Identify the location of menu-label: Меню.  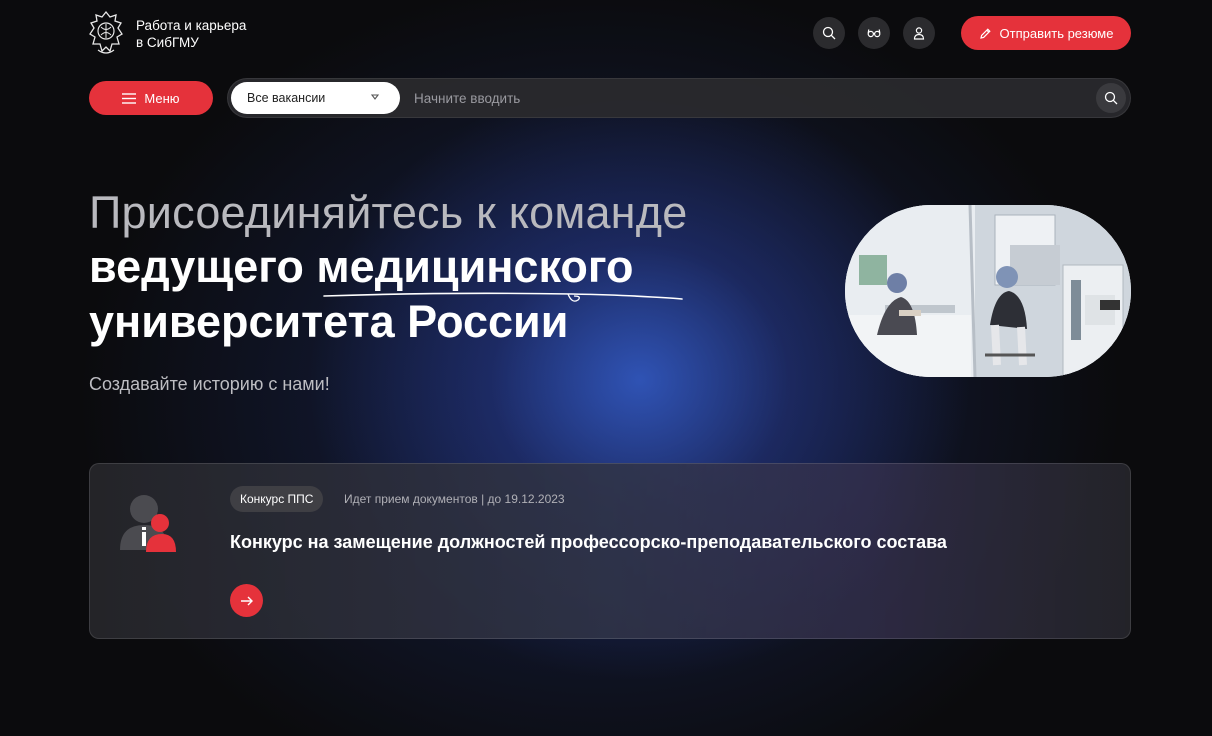
(162, 98).